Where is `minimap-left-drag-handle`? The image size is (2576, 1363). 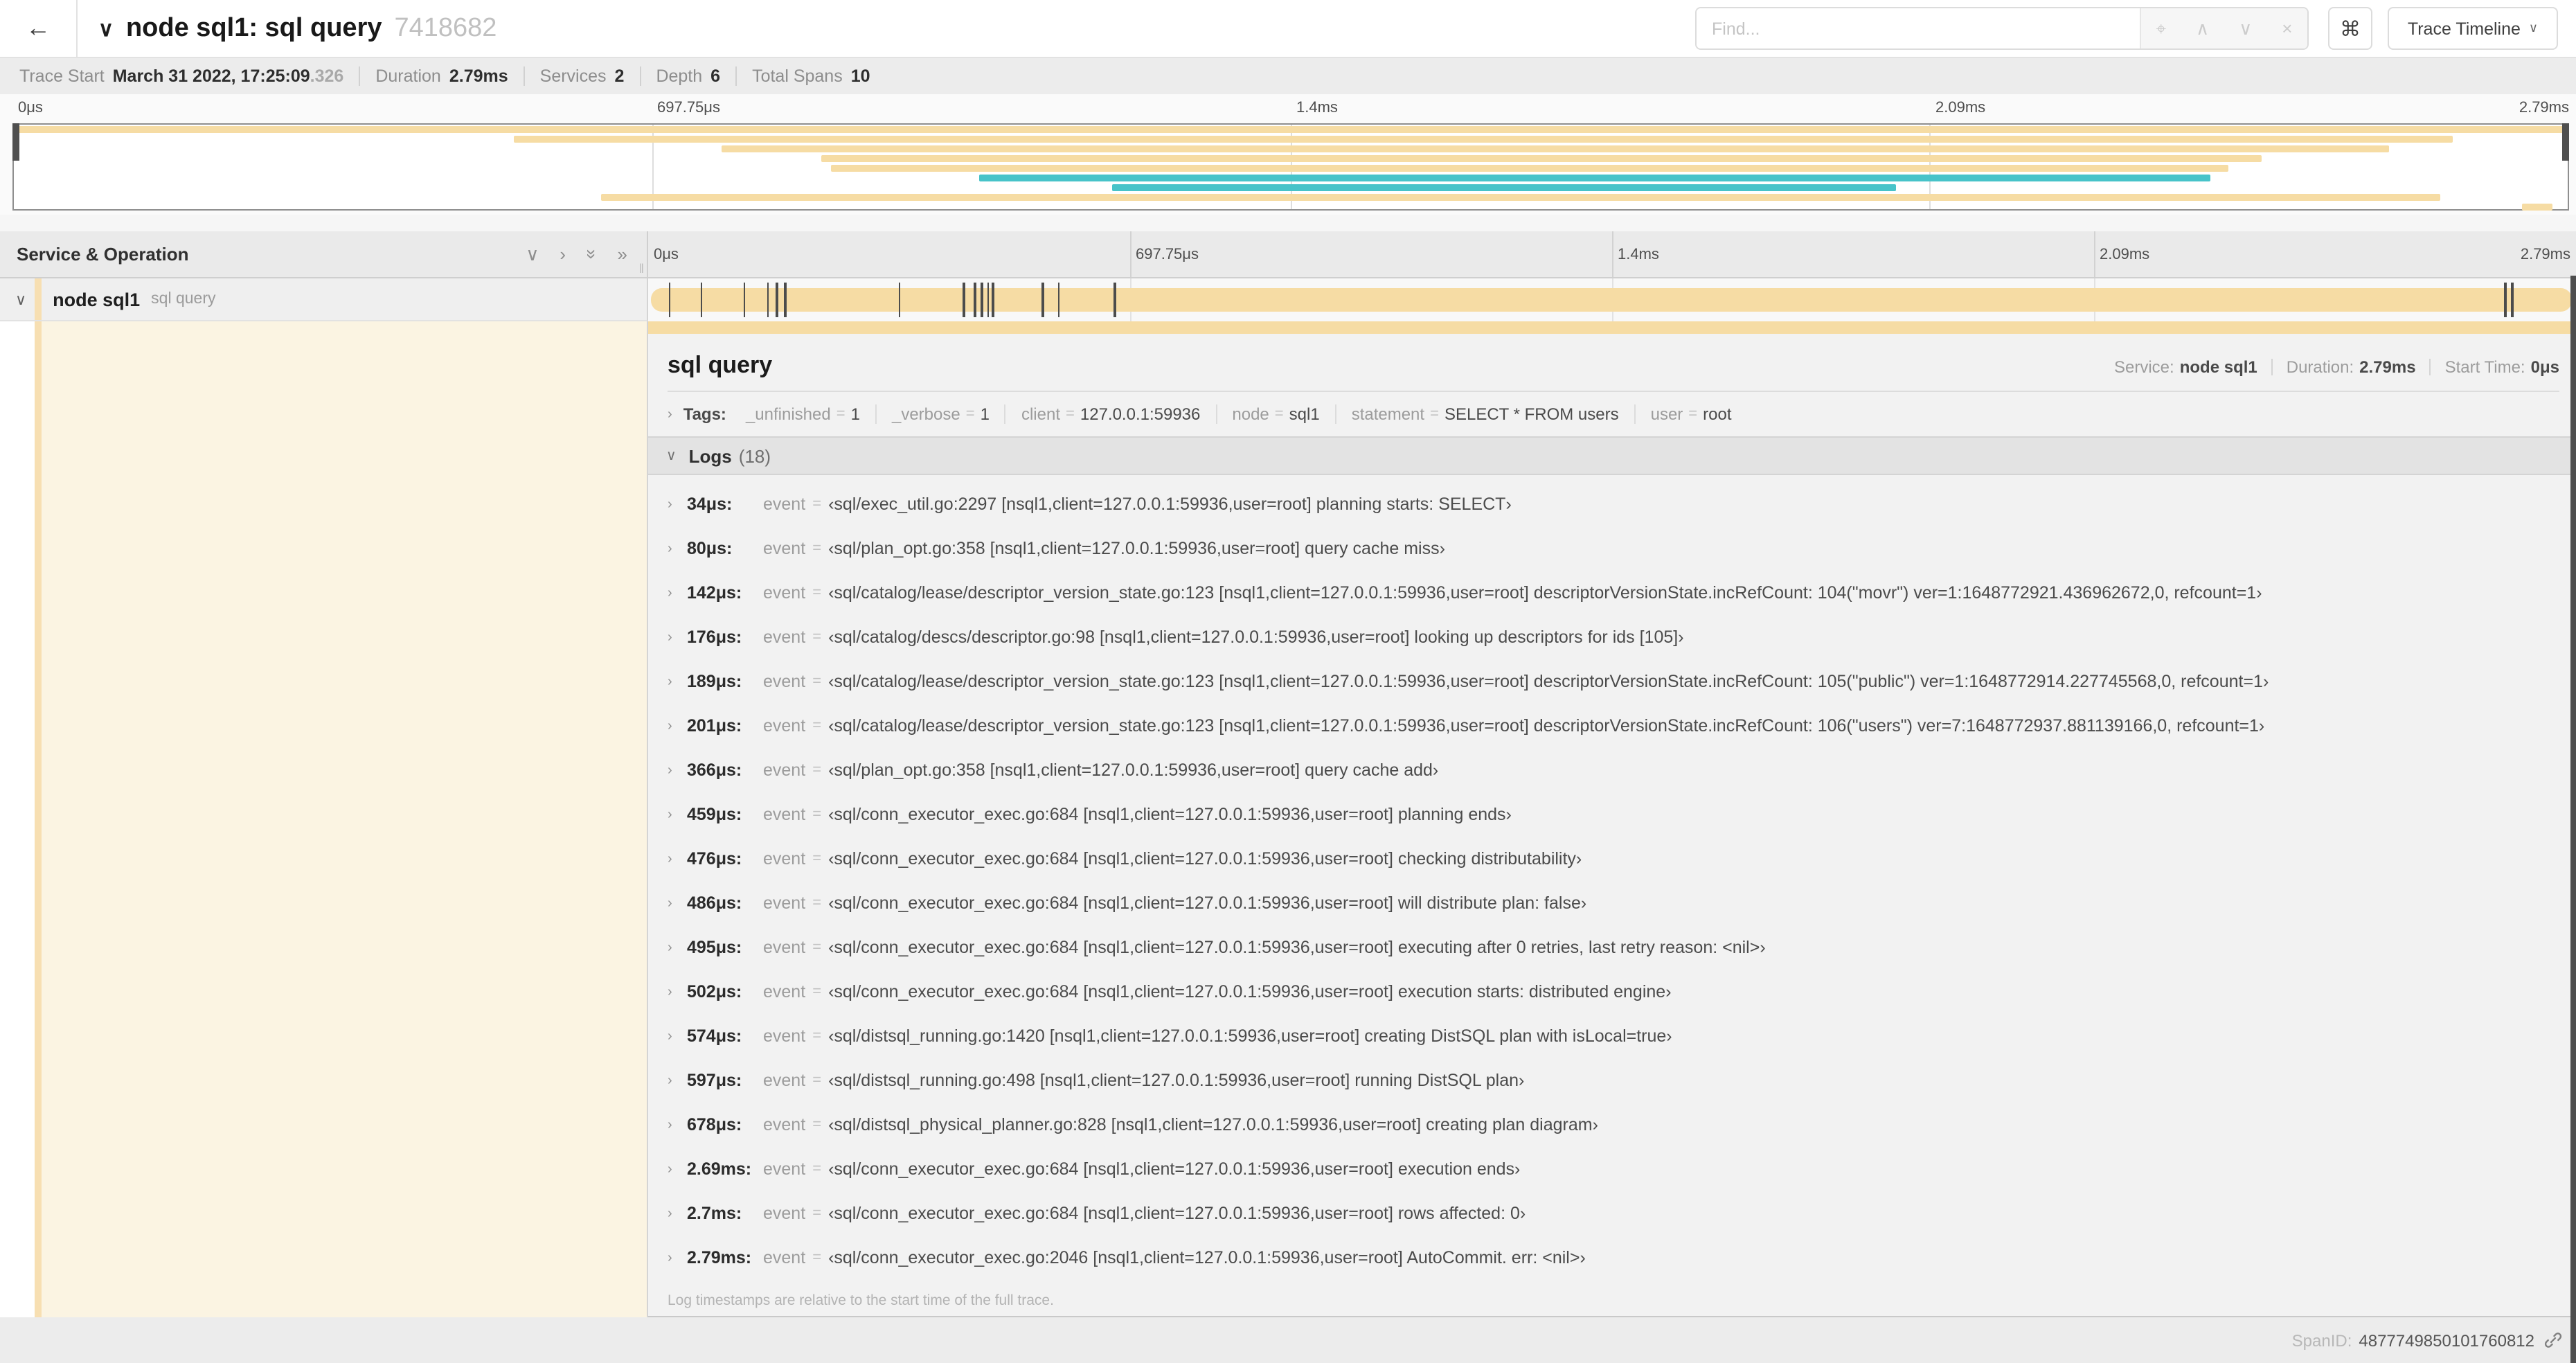 minimap-left-drag-handle is located at coordinates (16, 142).